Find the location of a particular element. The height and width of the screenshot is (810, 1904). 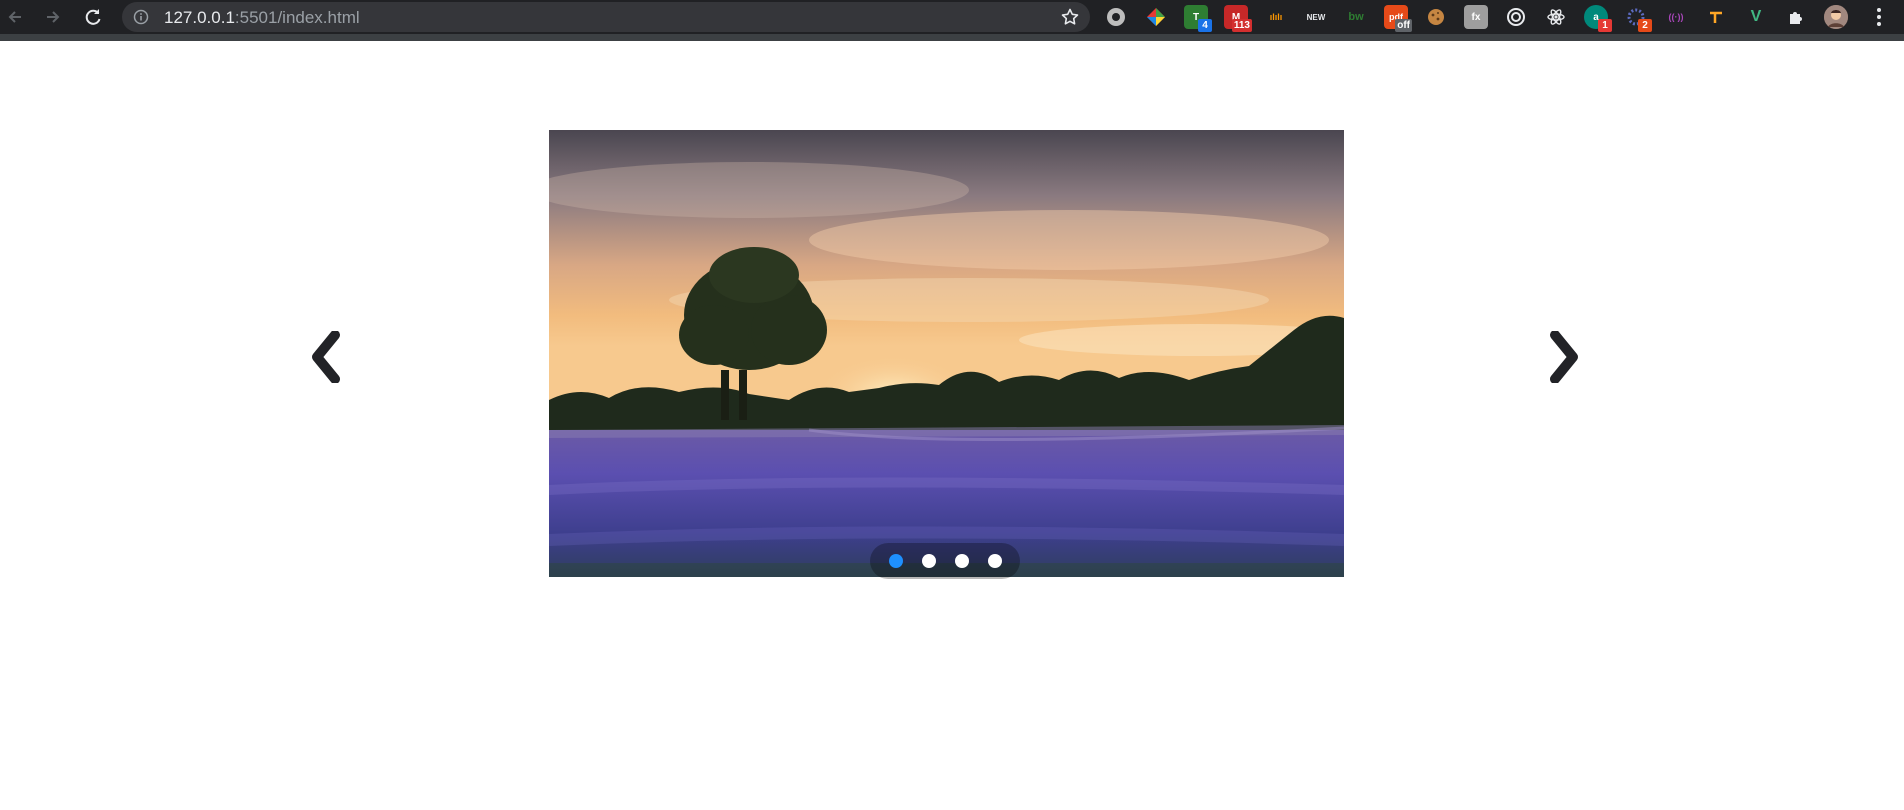

forward-button is located at coordinates (53, 17).